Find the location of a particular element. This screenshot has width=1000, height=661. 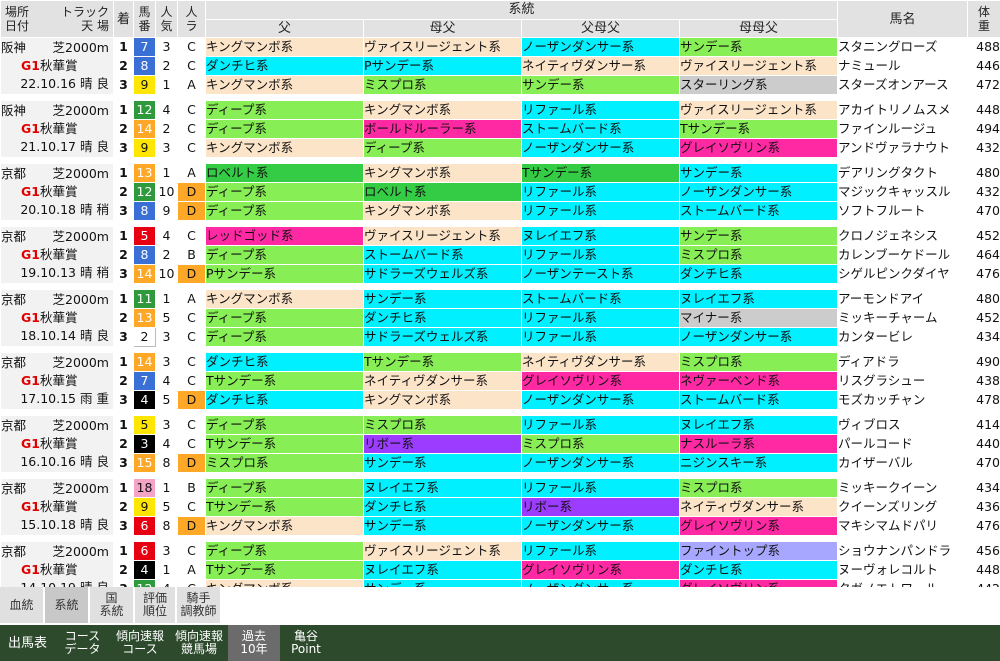

horse-name: ヴィブロス is located at coordinates (903, 425).